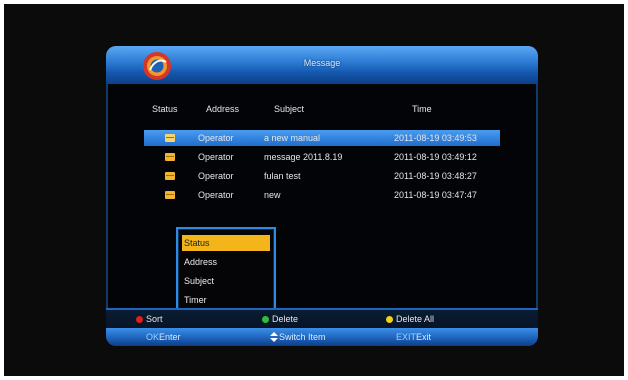 The height and width of the screenshot is (380, 628). I want to click on table-row: Operator fulan test 2011-08-19 03:48:27, so click(322, 176).